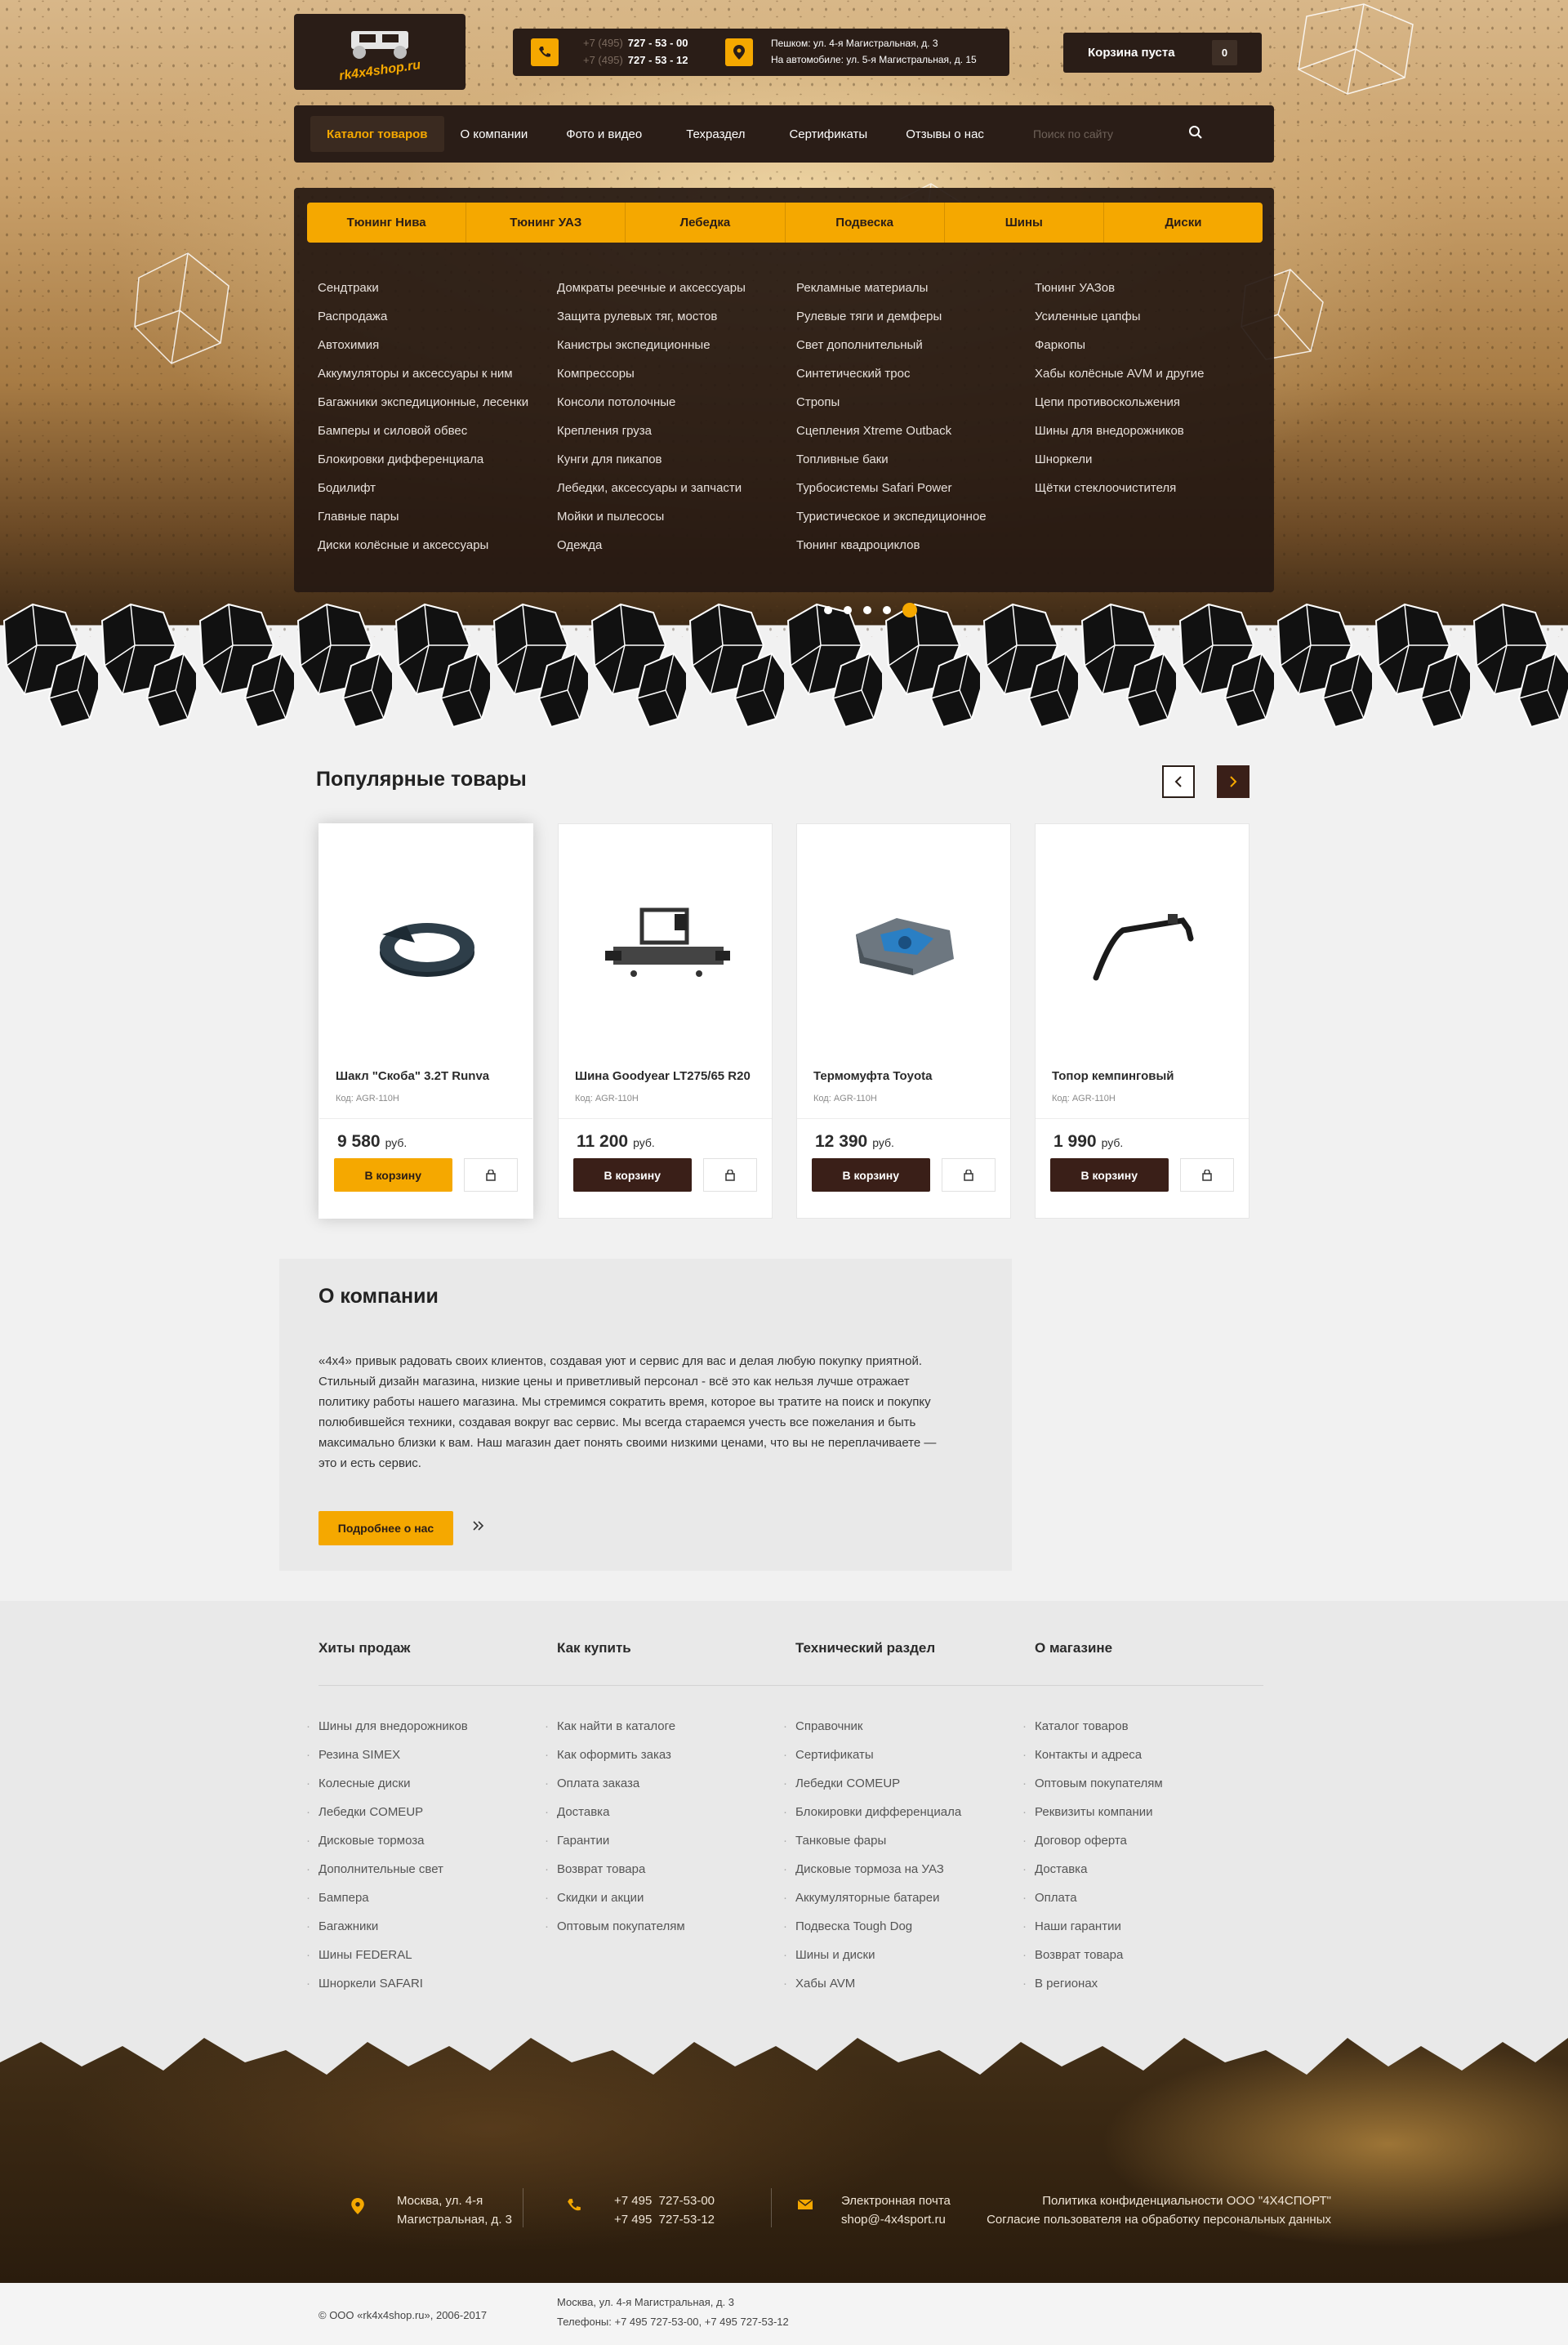  What do you see at coordinates (651, 488) in the screenshot?
I see `catalog-link: Лебедки, аксессуары и запчасти` at bounding box center [651, 488].